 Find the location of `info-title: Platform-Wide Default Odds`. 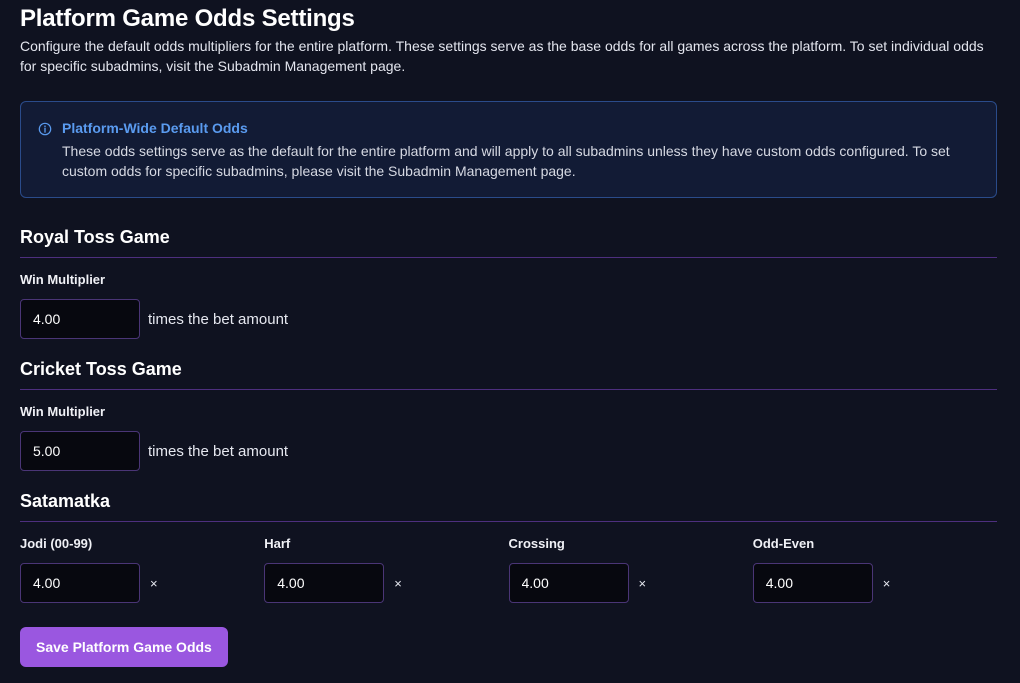

info-title: Platform-Wide Default Odds is located at coordinates (155, 128).